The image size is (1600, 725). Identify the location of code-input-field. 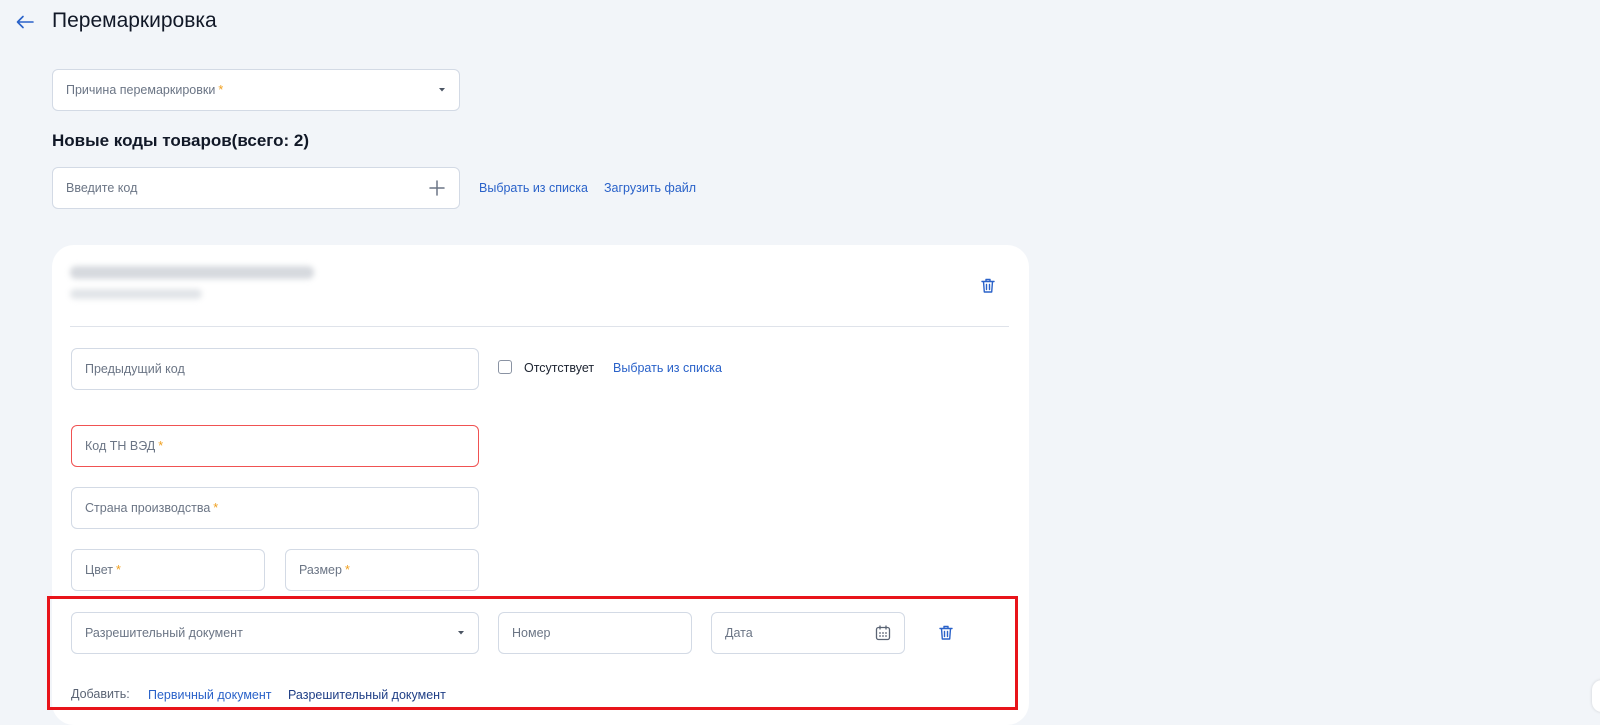
(256, 188).